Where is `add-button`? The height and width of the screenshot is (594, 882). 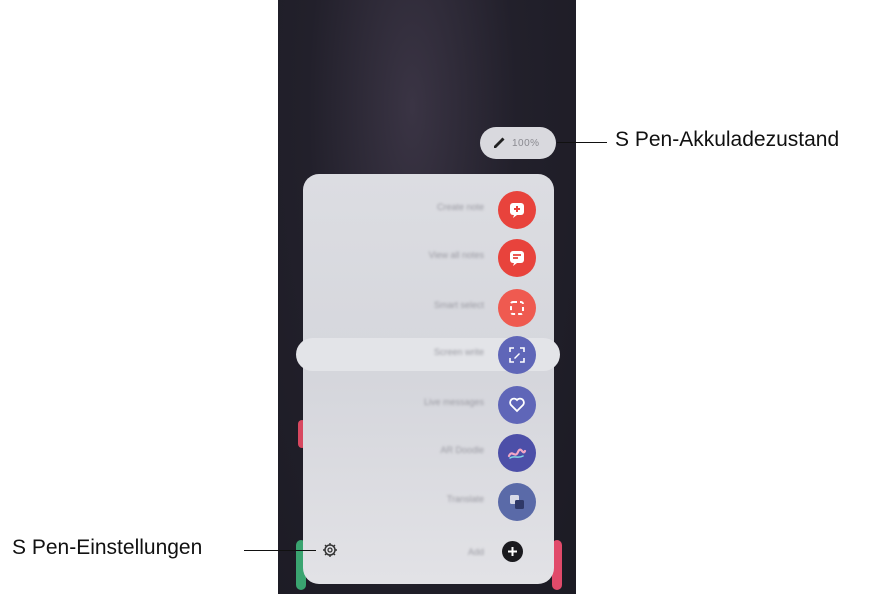 add-button is located at coordinates (512, 551).